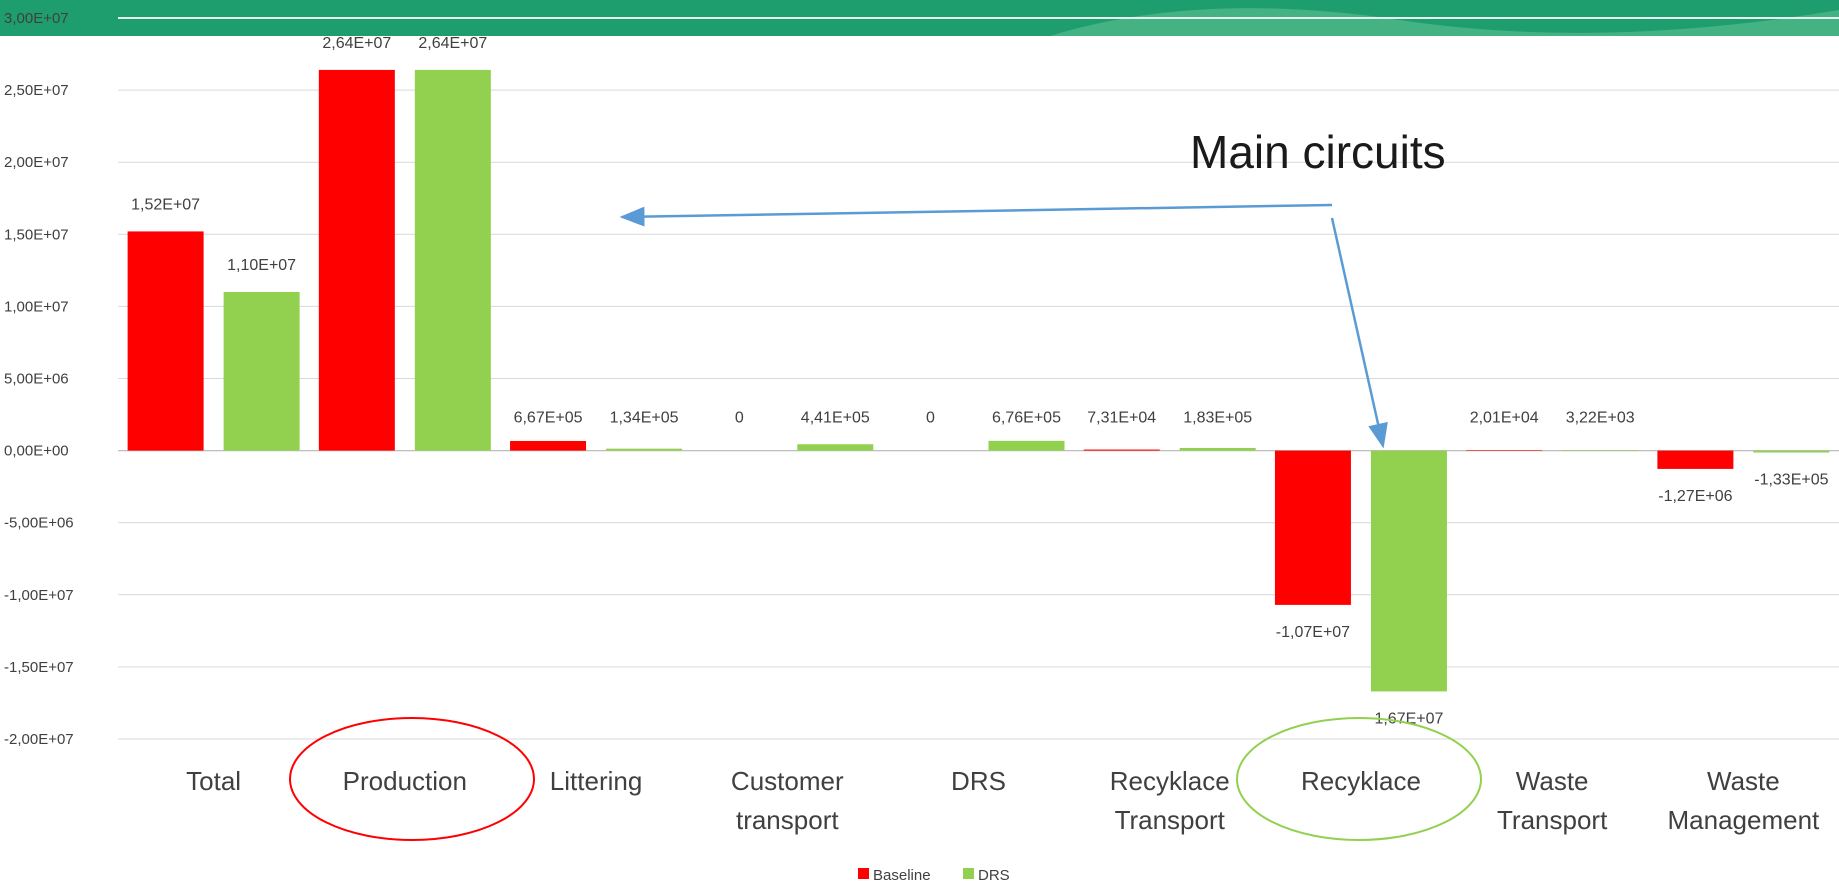  Describe the element at coordinates (596, 781) in the screenshot. I see `x-category-label: Littering` at that location.